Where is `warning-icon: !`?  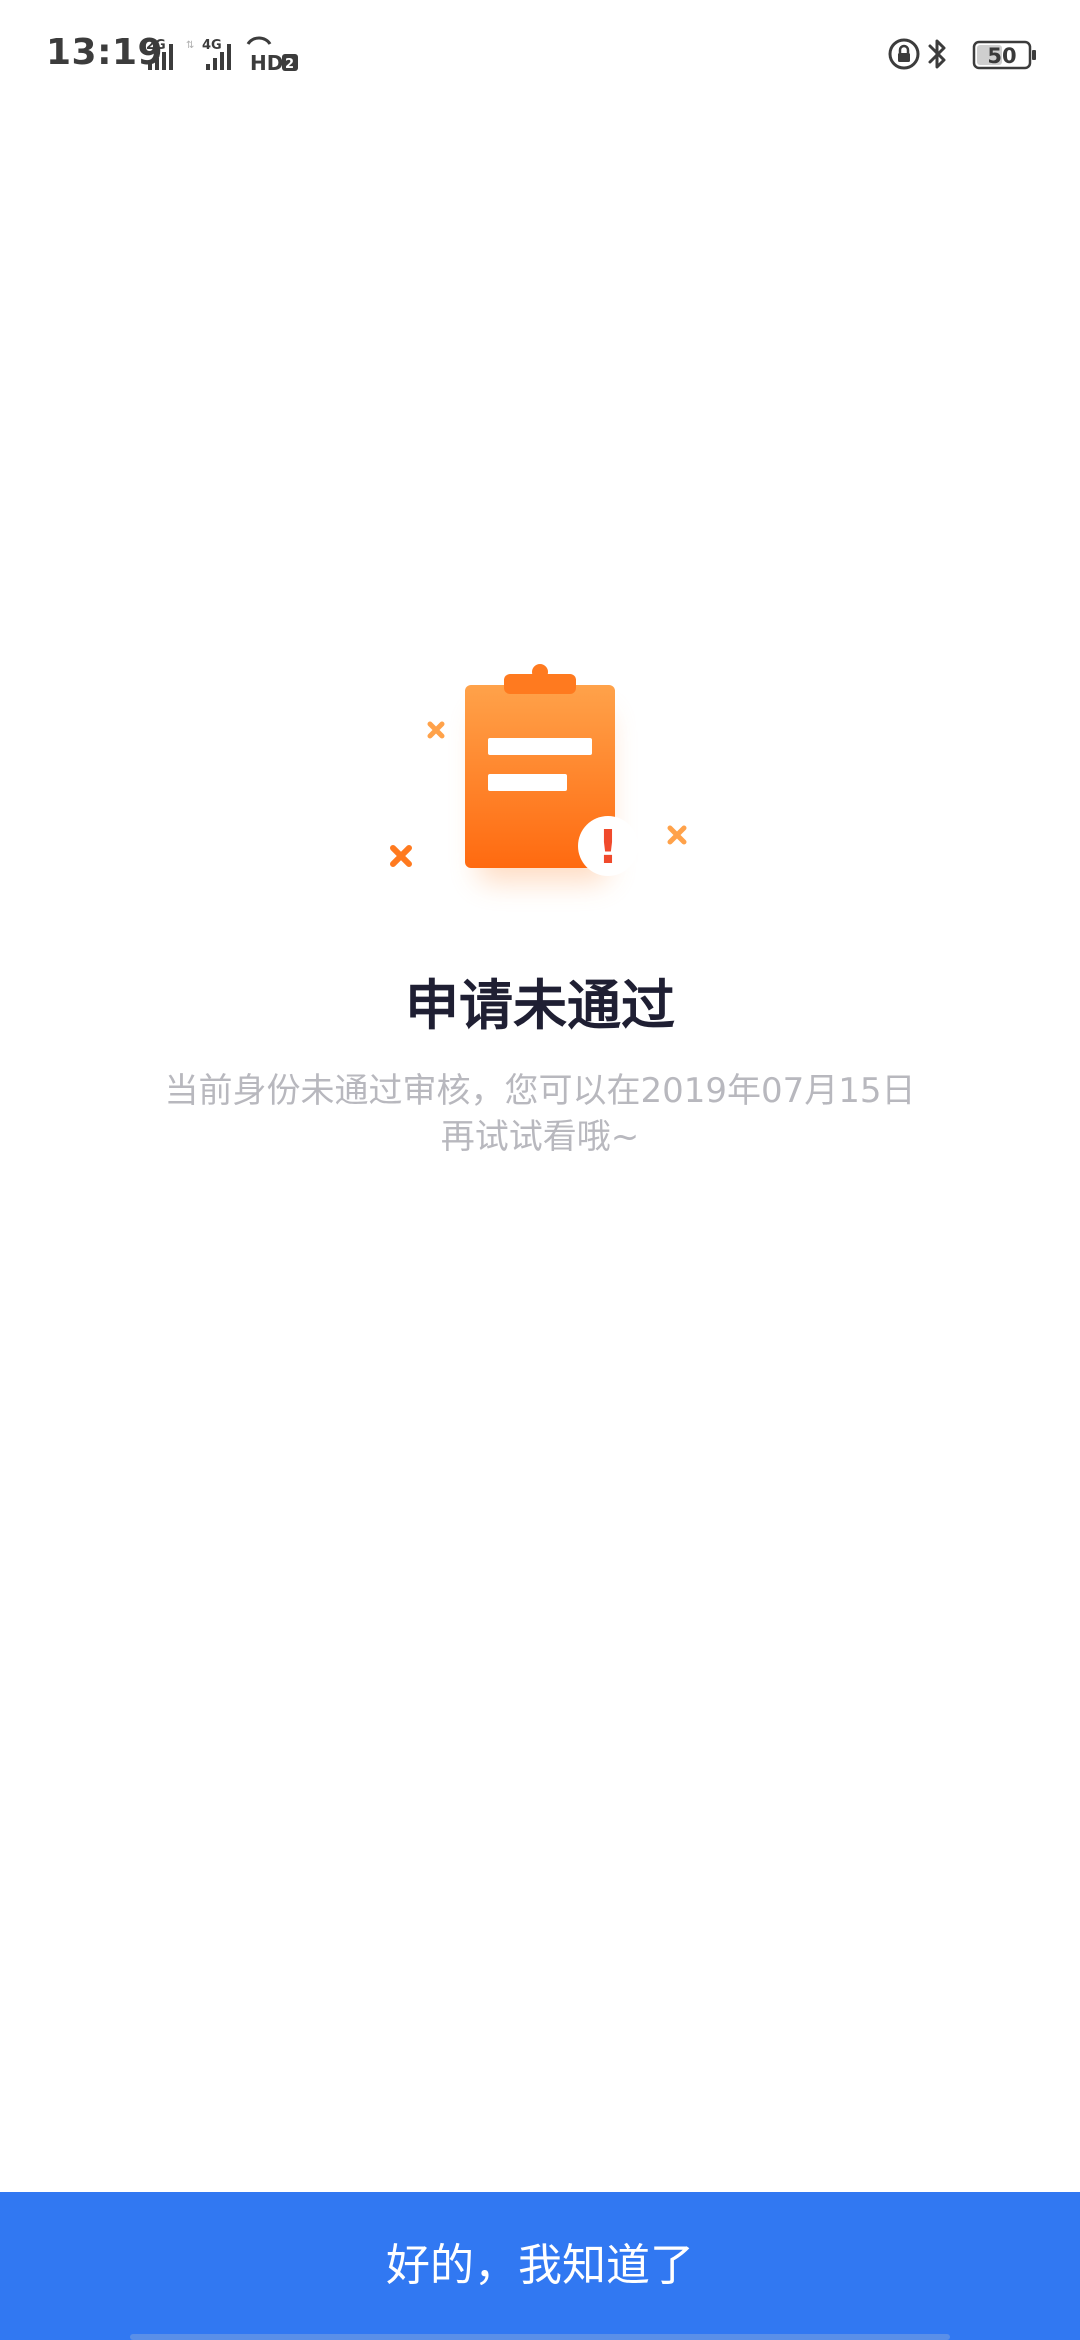 warning-icon: ! is located at coordinates (608, 846).